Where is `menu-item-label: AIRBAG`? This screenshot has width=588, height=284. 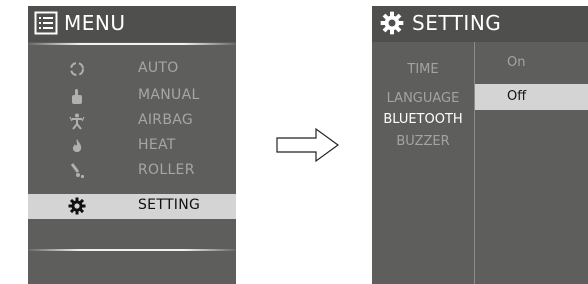 menu-item-label: AIRBAG is located at coordinates (166, 120).